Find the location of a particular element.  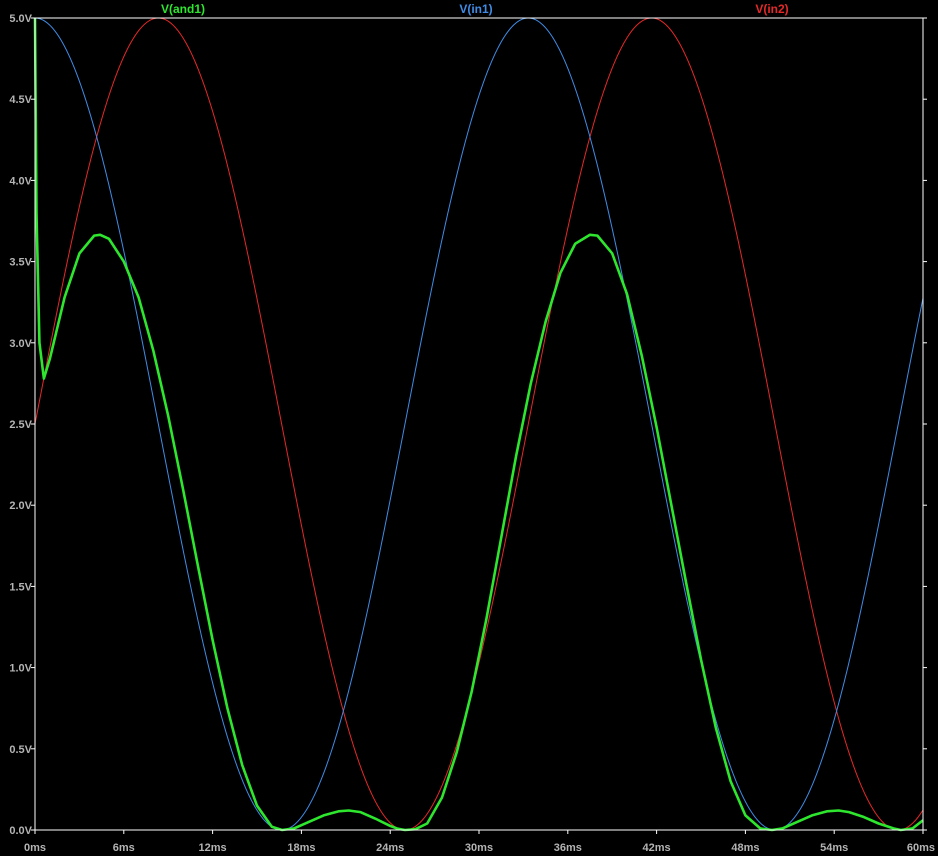

y-tick-label: 0.5V is located at coordinates (20, 750).